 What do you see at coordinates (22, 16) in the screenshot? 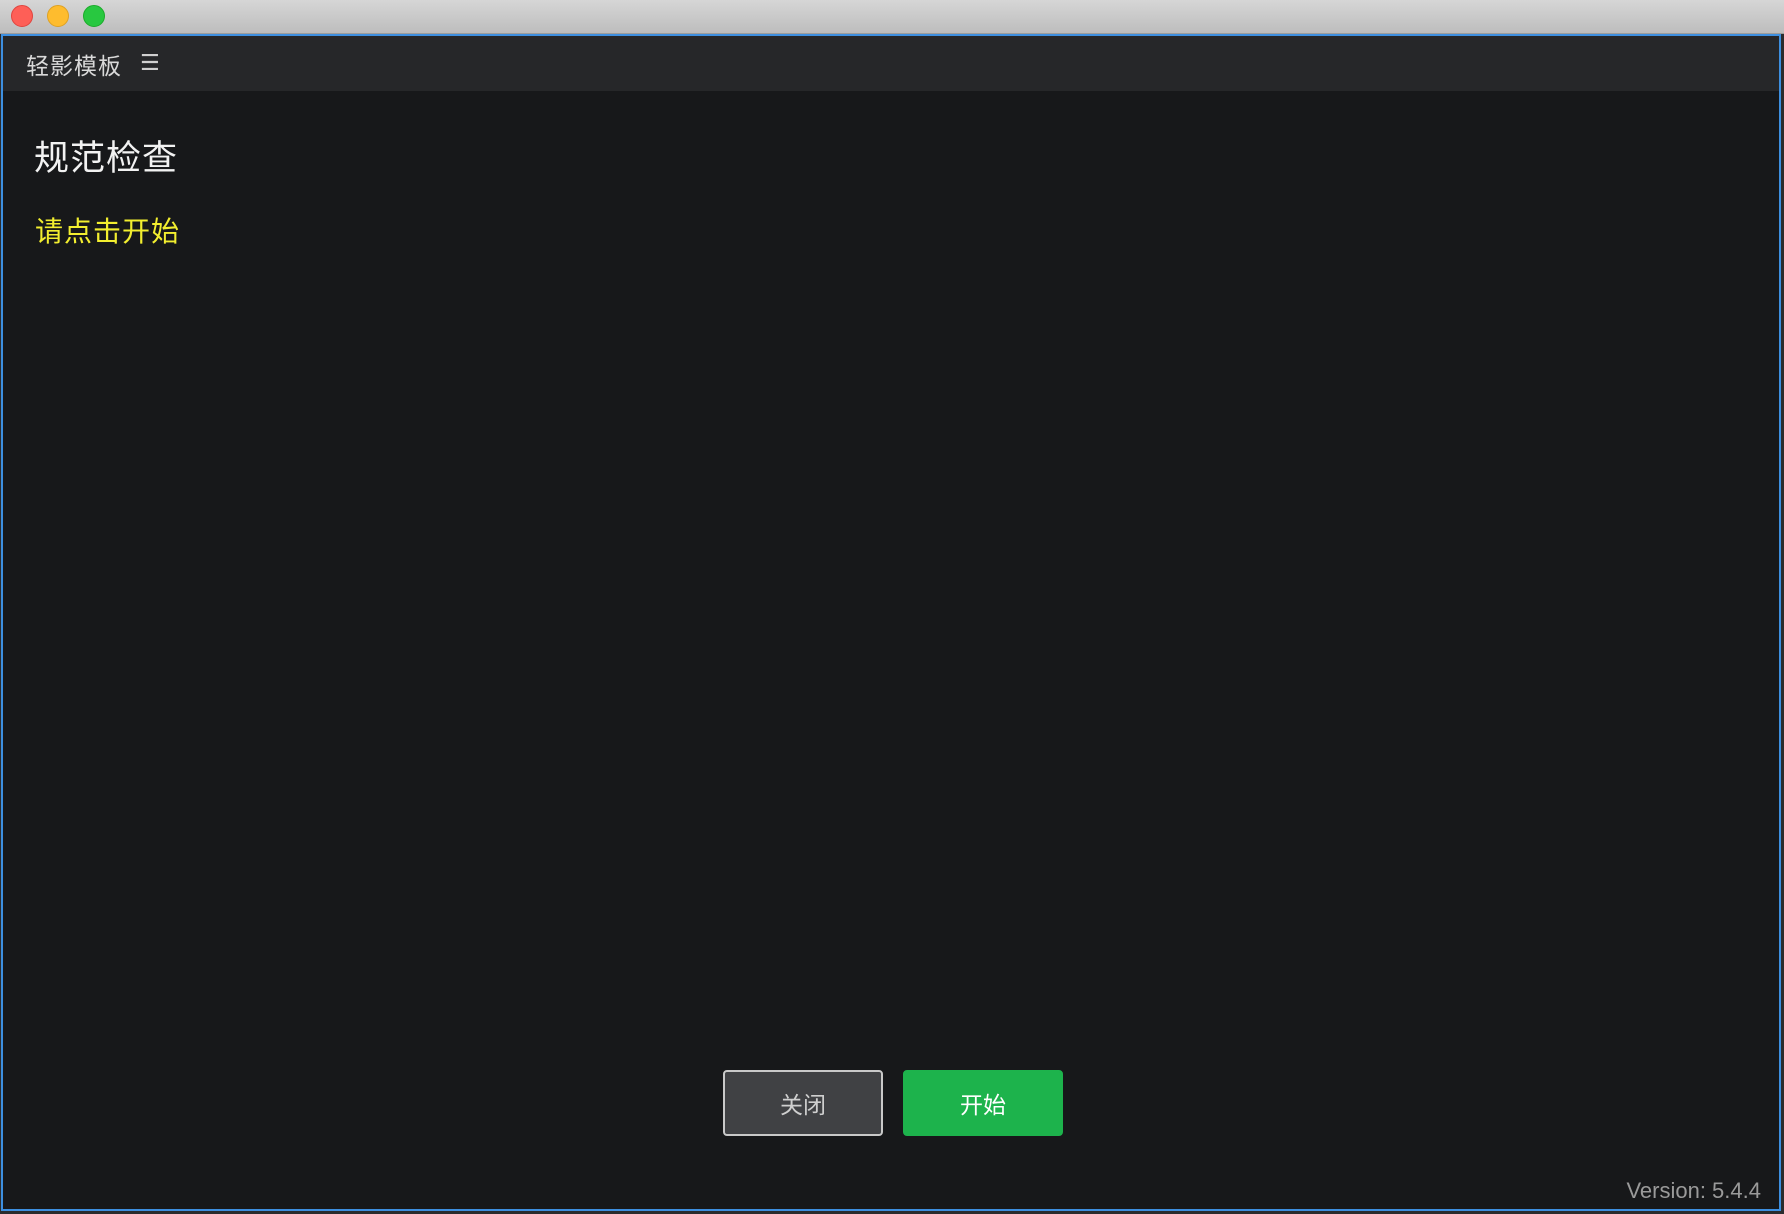
I see `window-close-button` at bounding box center [22, 16].